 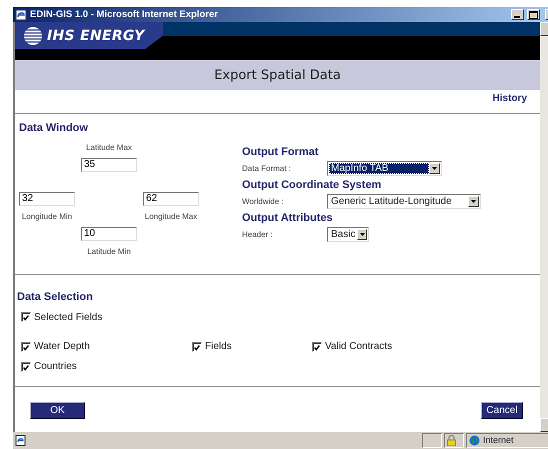 I want to click on field-label: Header :, so click(x=258, y=234).